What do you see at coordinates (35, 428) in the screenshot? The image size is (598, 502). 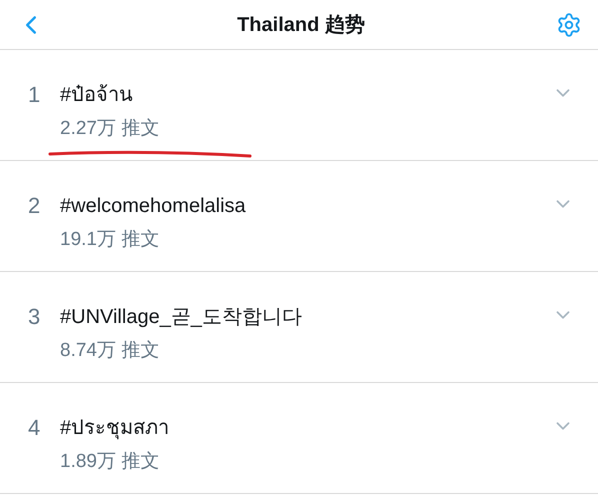 I see `trend-rank: 4` at bounding box center [35, 428].